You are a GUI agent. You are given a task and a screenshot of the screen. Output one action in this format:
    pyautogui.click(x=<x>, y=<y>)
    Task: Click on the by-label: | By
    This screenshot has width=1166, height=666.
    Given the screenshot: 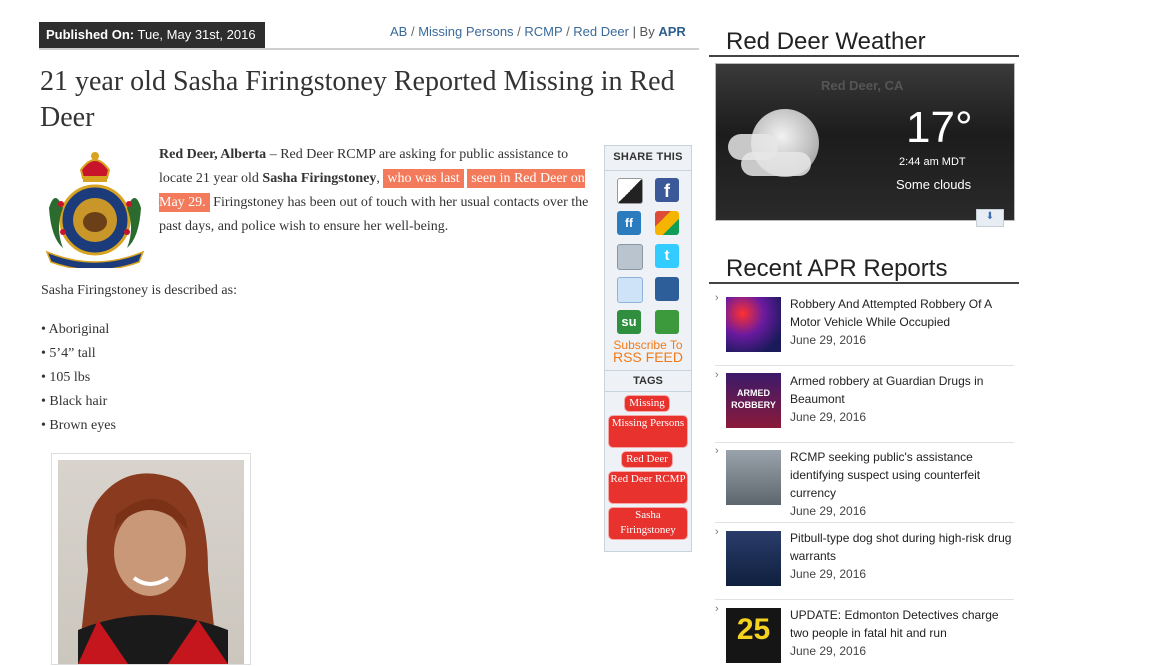 What is the action you would take?
    pyautogui.click(x=643, y=31)
    